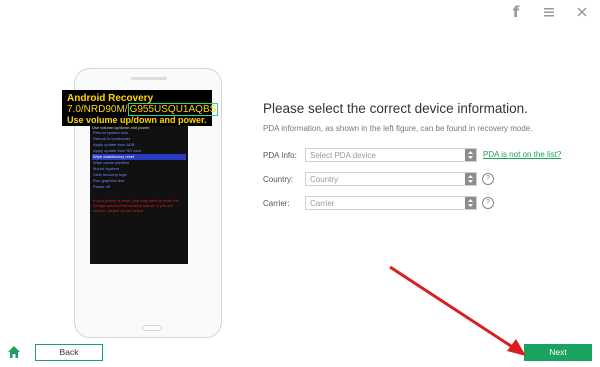  I want to click on carrier-select: Carrier, so click(391, 203).